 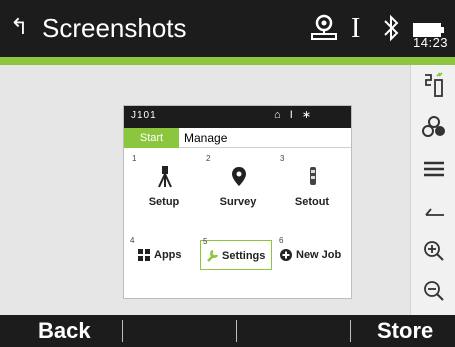 I want to click on tripod-icon, so click(x=165, y=177).